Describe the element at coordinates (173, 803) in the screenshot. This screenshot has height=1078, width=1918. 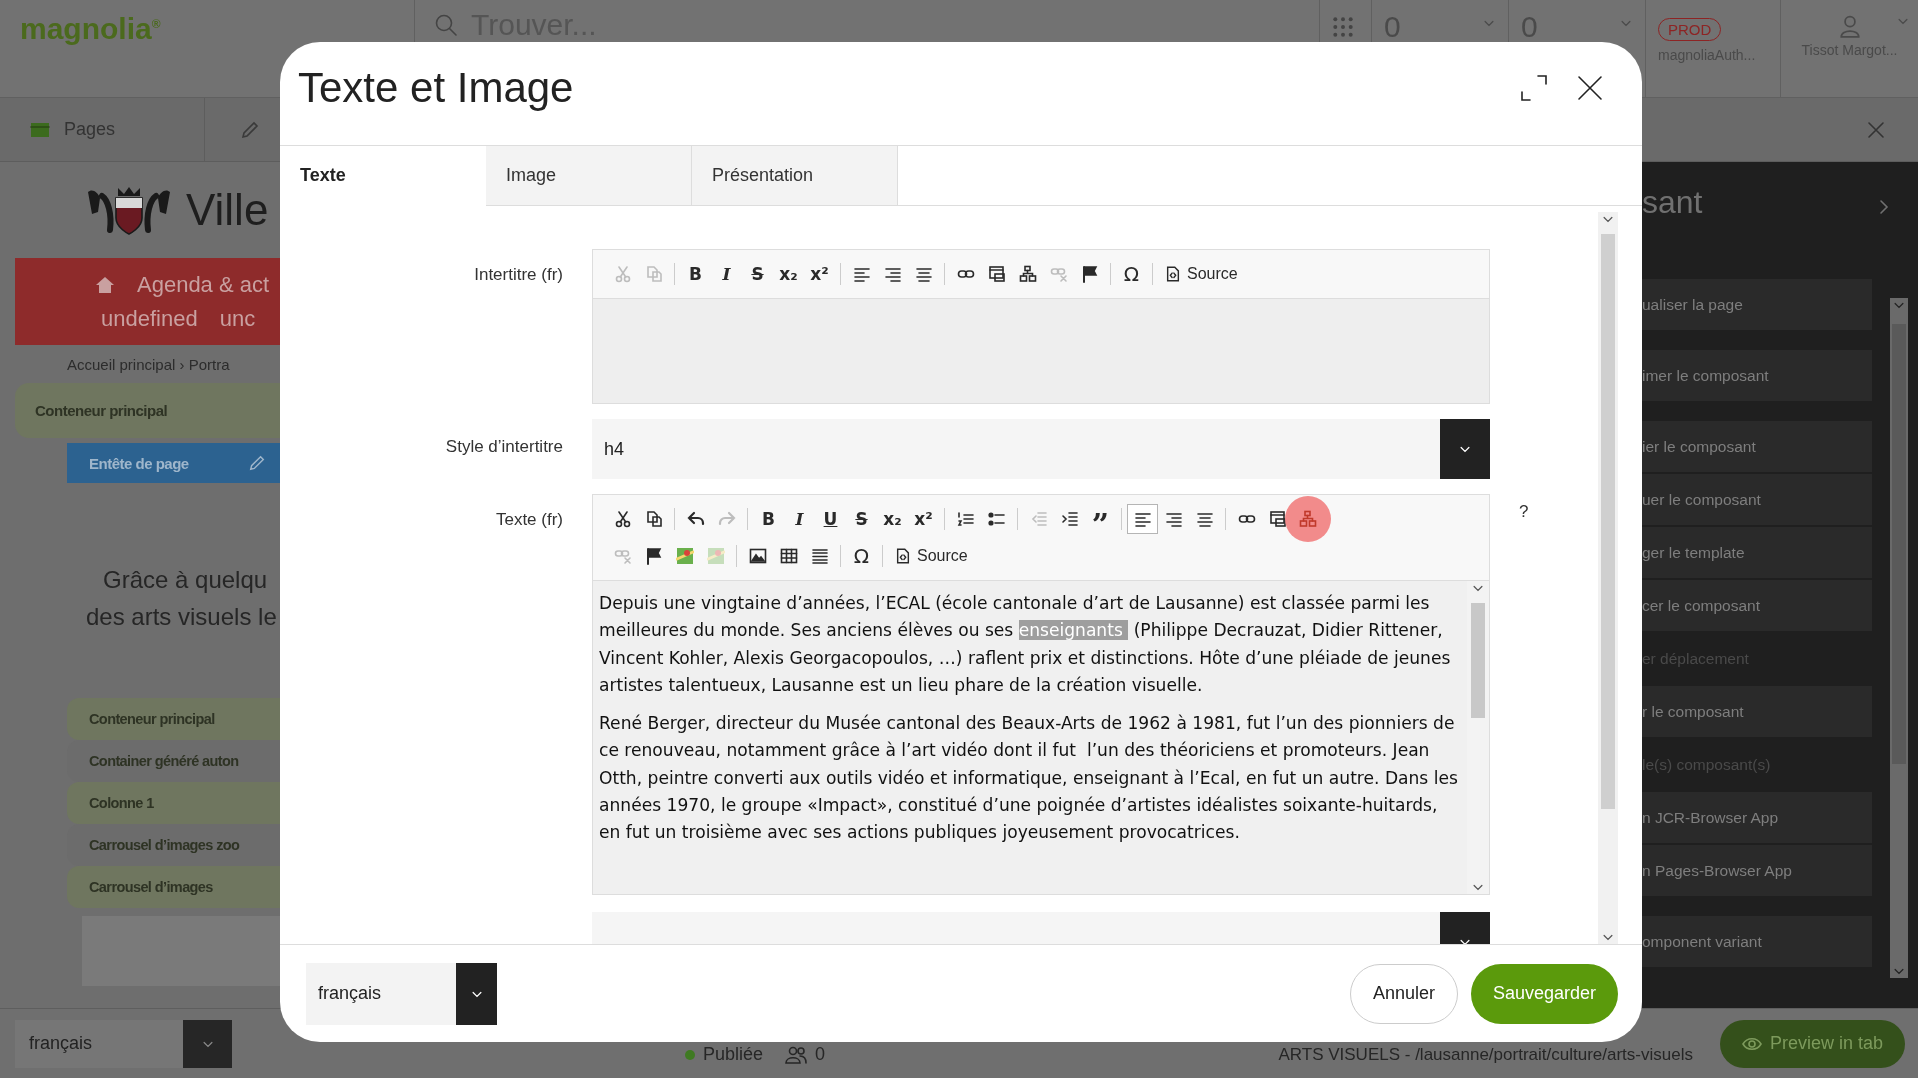
I see `component-bar: Colonne 1` at that location.